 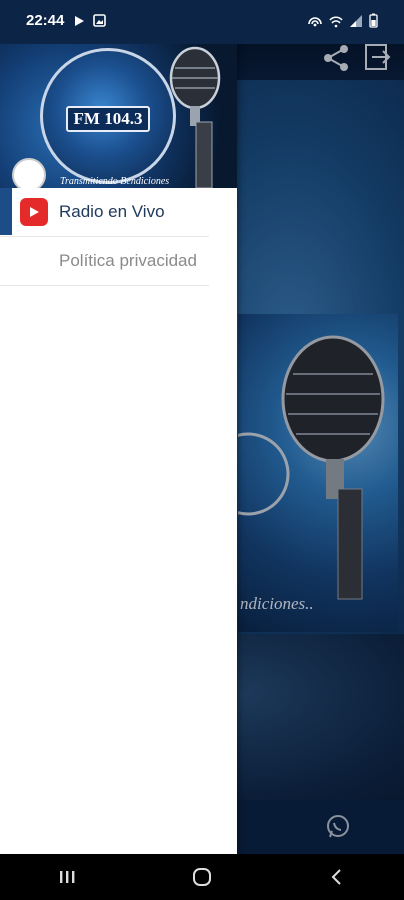 I want to click on home-icon, so click(x=201, y=877).